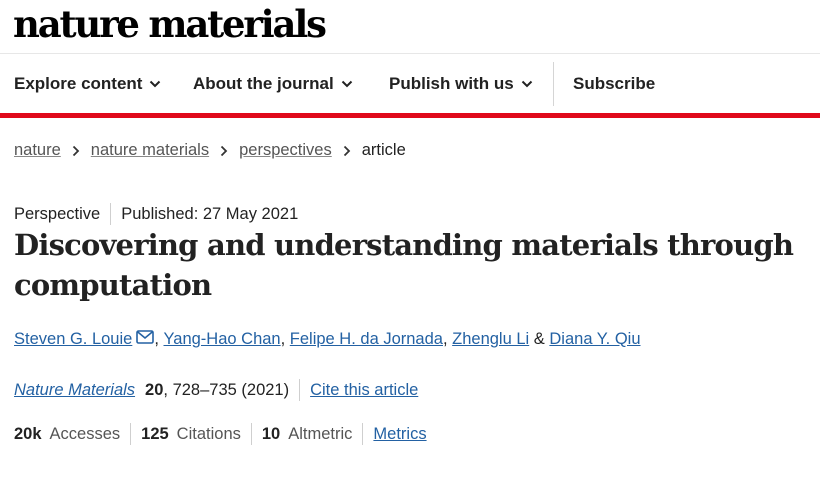  I want to click on breadcrumb-current: article, so click(383, 150).